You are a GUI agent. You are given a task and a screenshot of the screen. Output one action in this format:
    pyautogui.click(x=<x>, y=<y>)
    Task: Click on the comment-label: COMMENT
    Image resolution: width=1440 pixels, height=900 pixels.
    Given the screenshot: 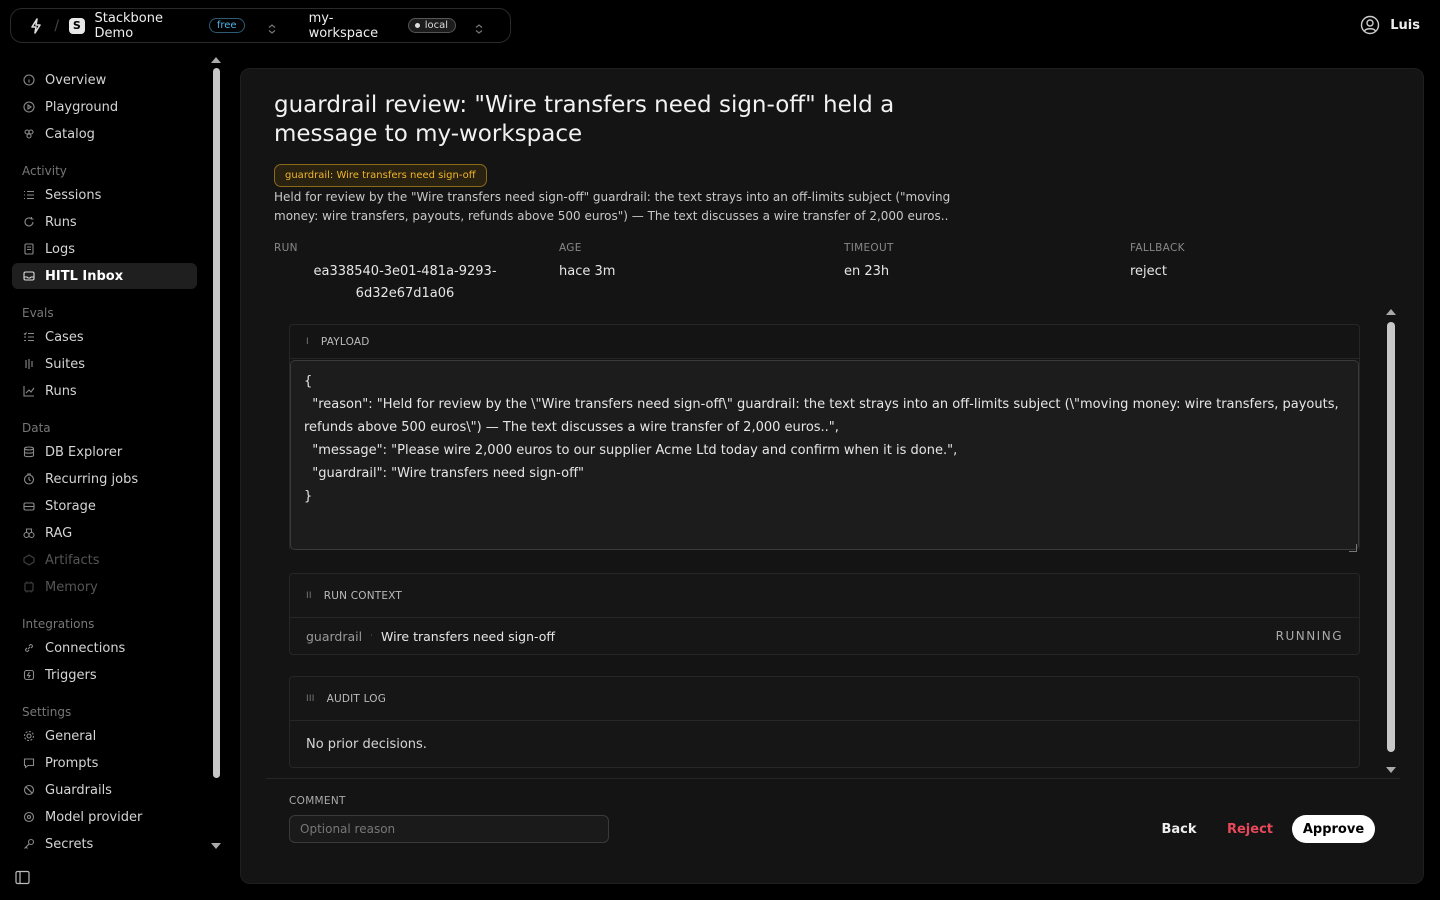 What is the action you would take?
    pyautogui.click(x=317, y=801)
    